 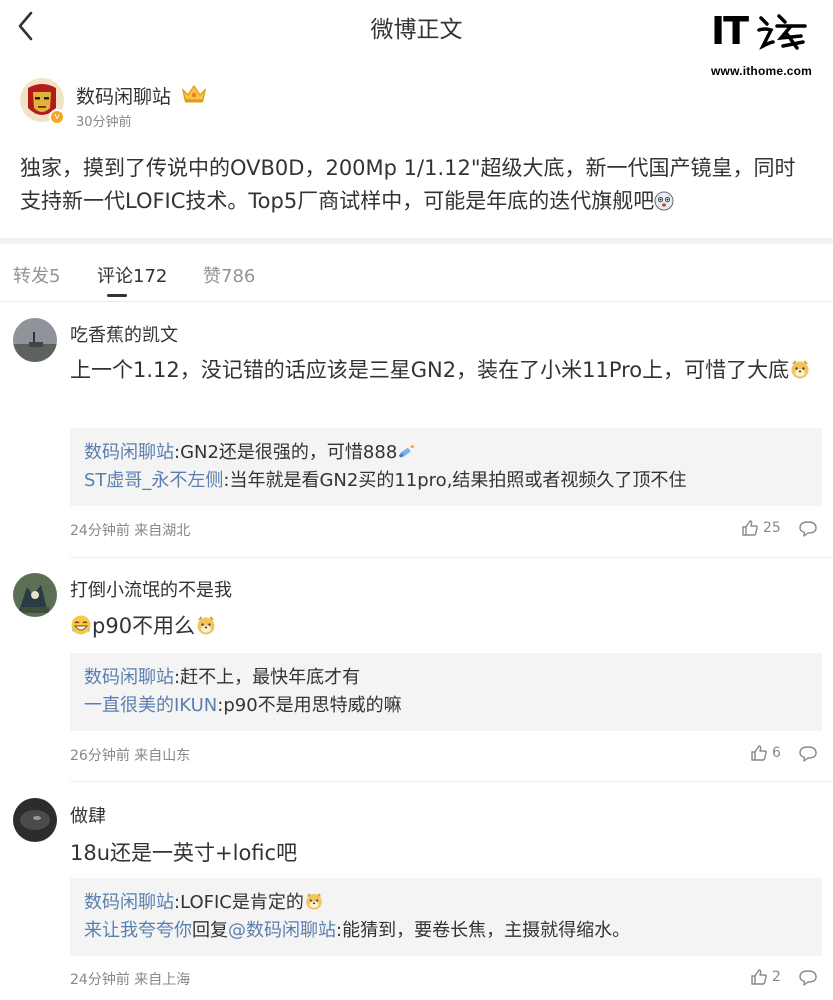 I want to click on like-count: 2, so click(x=776, y=977).